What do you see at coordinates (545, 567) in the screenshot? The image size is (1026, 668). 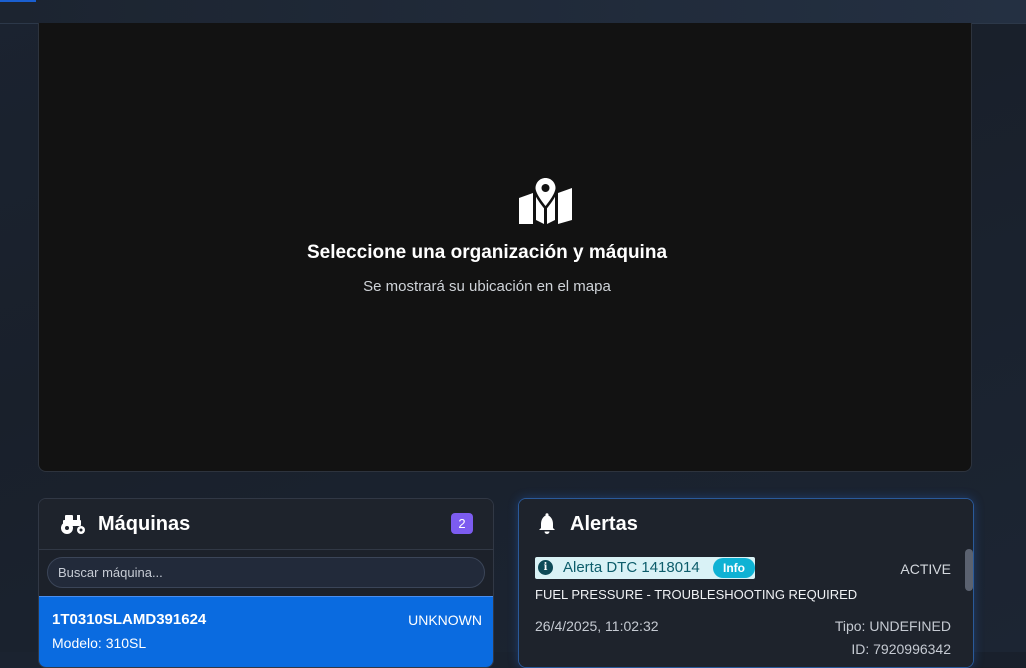 I see `info-icon: i` at bounding box center [545, 567].